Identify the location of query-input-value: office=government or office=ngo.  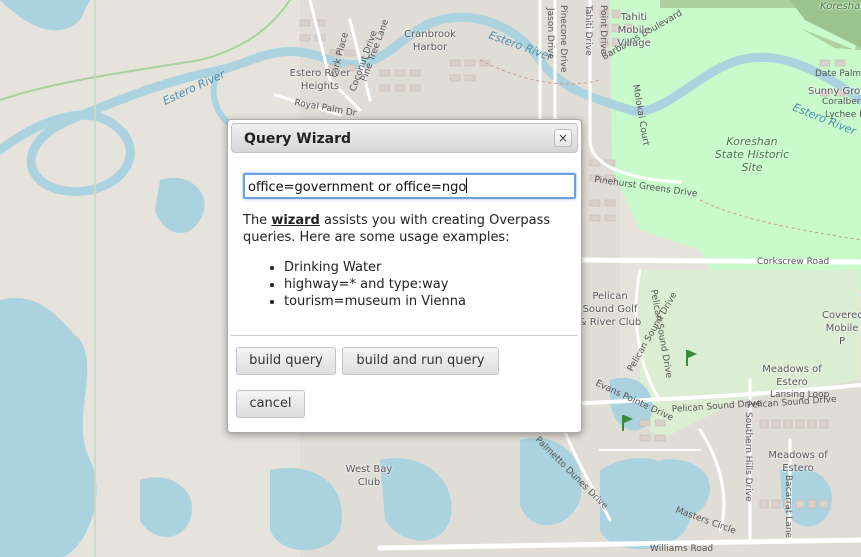
(357, 187).